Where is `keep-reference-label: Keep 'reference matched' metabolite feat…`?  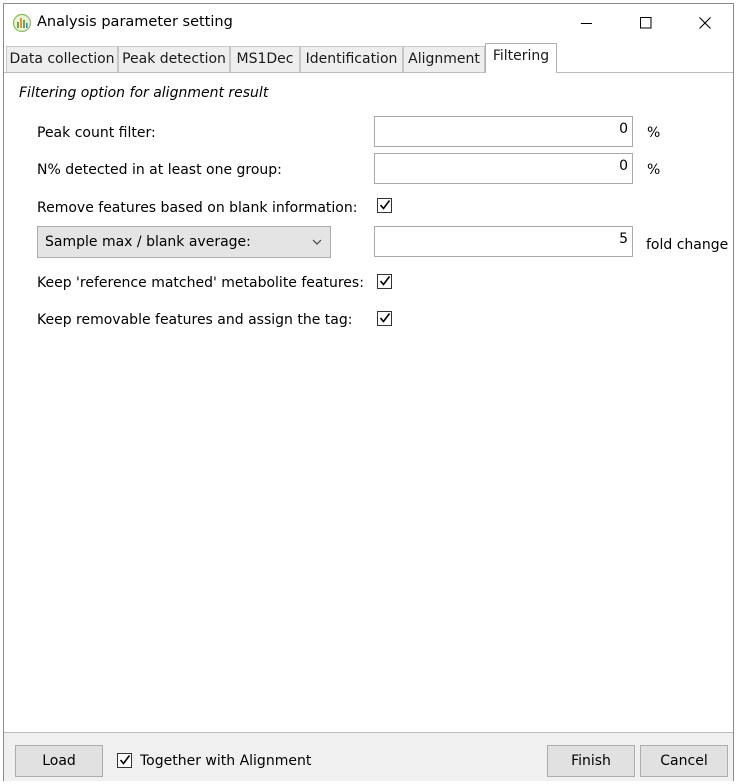 keep-reference-label: Keep 'reference matched' metabolite feat… is located at coordinates (200, 283).